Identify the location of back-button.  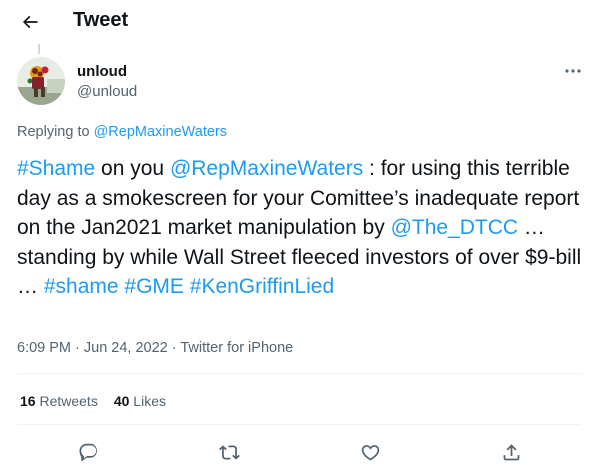
(30, 22).